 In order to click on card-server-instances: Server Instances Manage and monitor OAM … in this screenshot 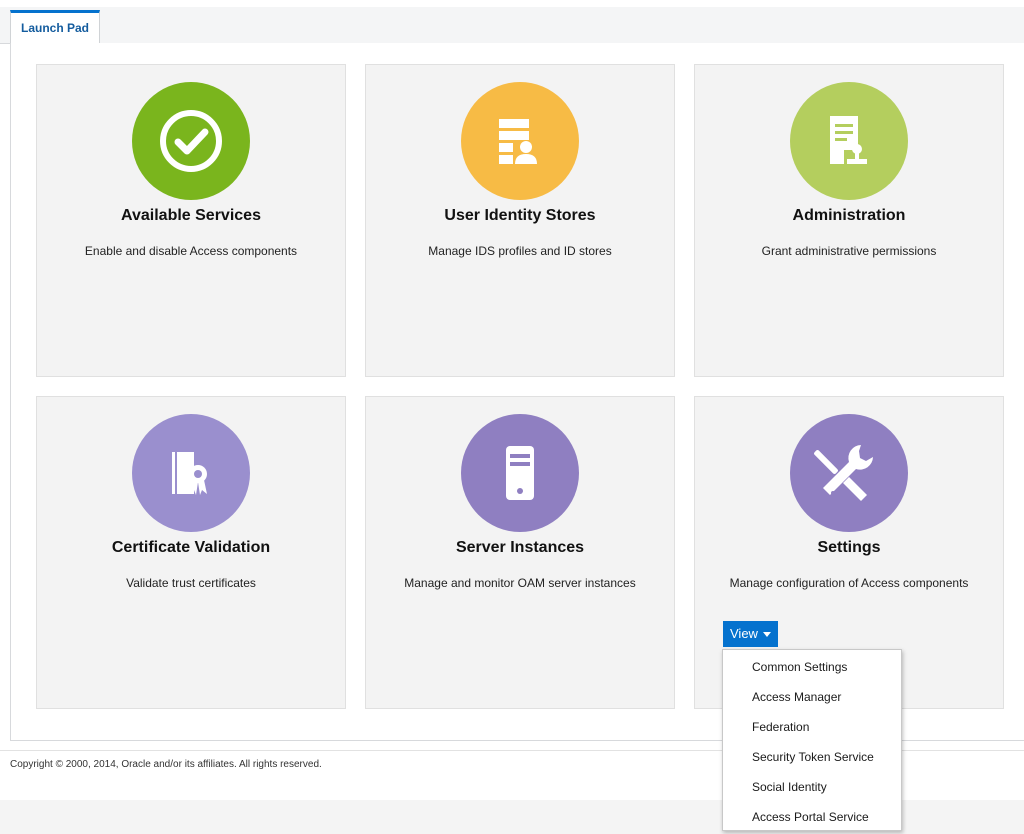, I will do `click(520, 552)`.